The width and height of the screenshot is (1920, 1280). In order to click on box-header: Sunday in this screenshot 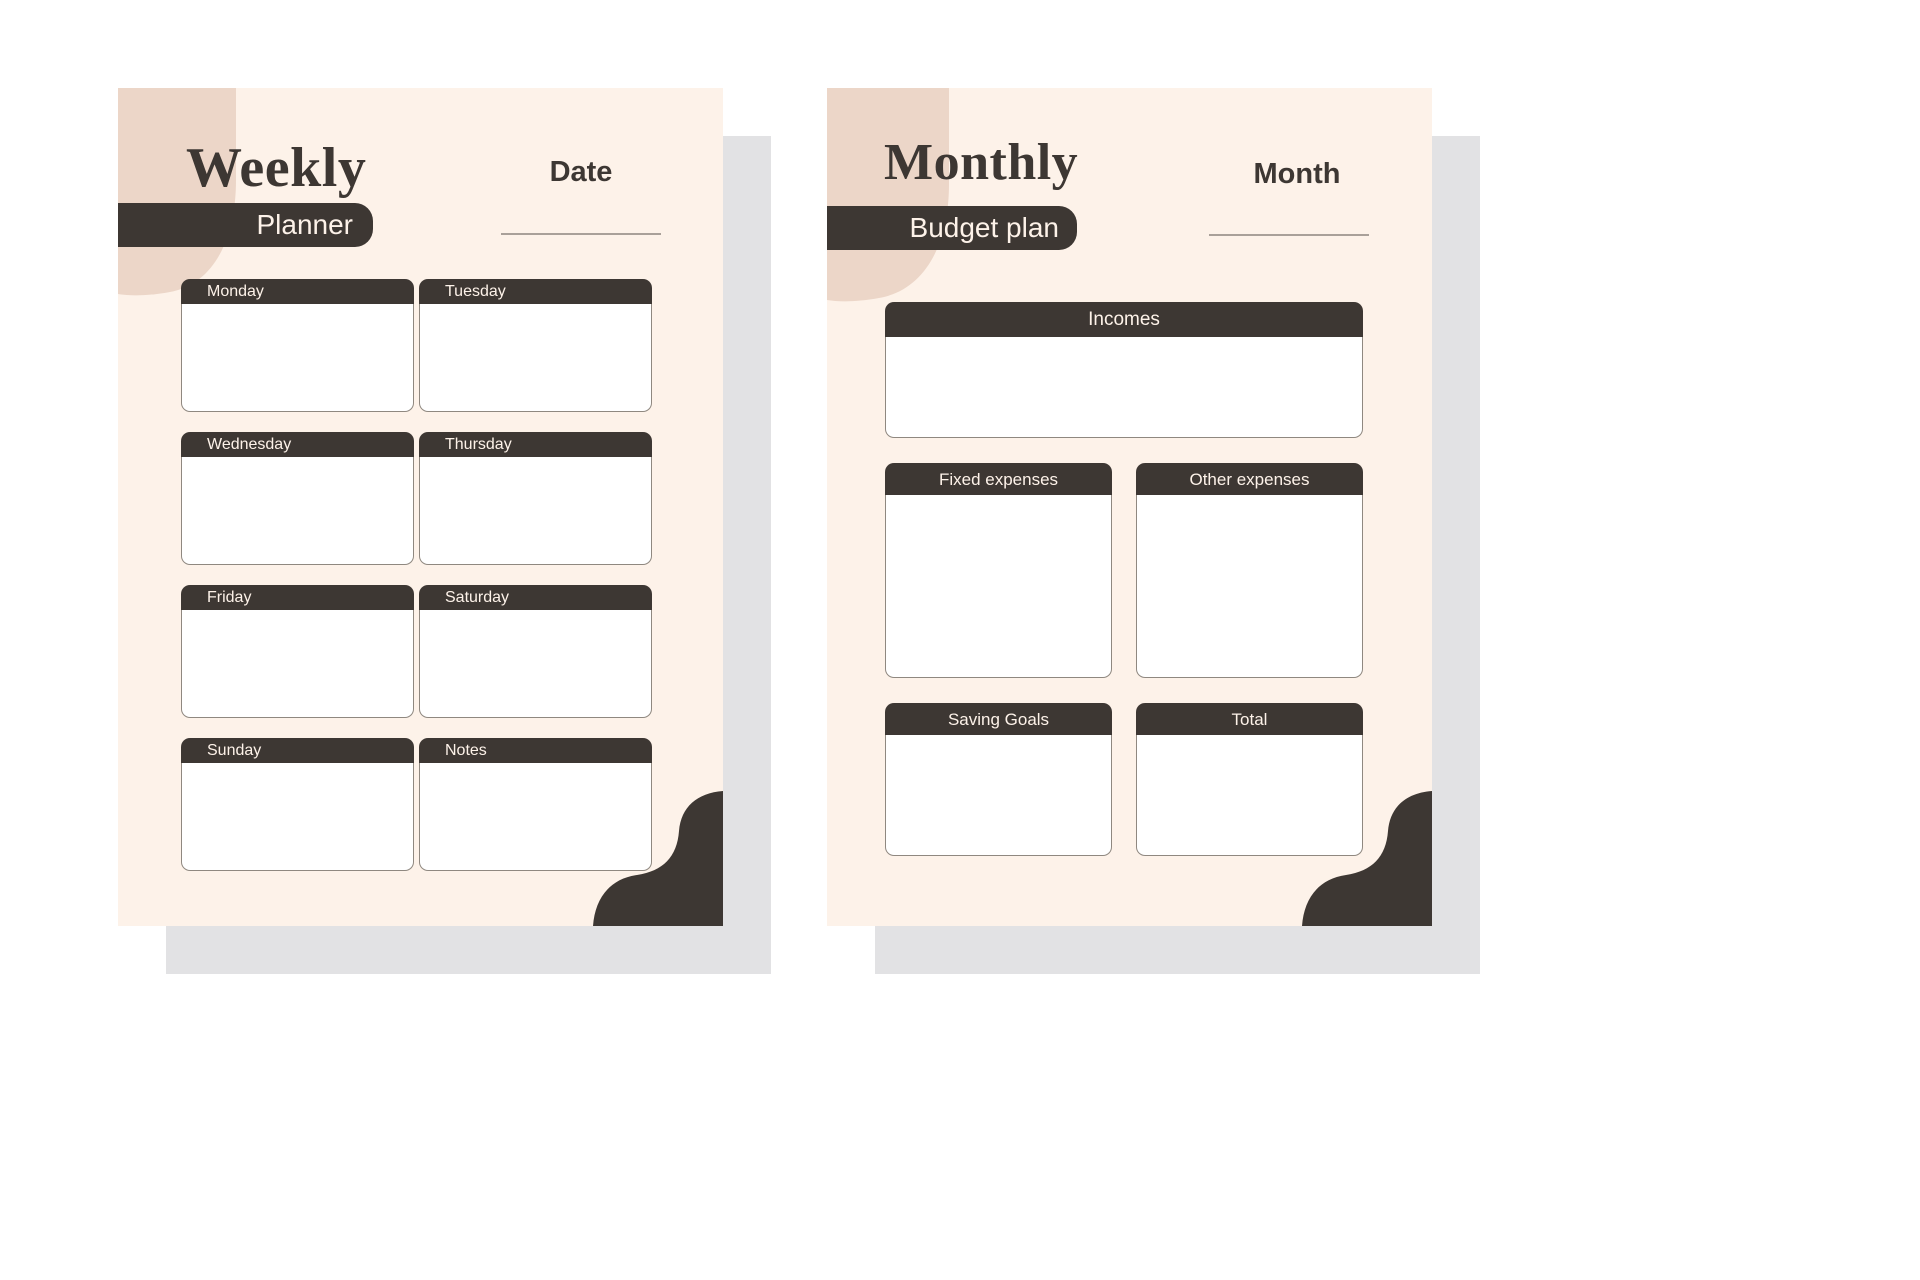, I will do `click(297, 750)`.